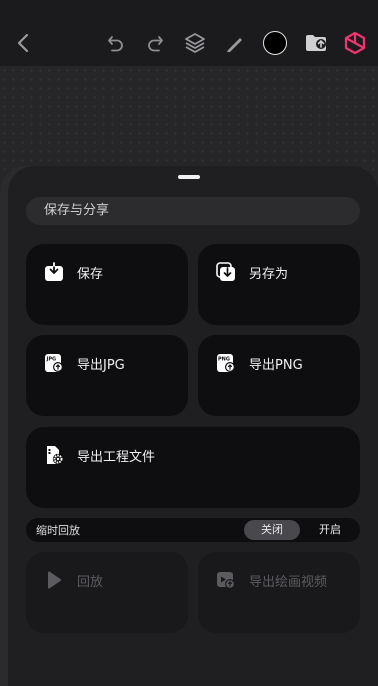  I want to click on app-logo-icon, so click(355, 43).